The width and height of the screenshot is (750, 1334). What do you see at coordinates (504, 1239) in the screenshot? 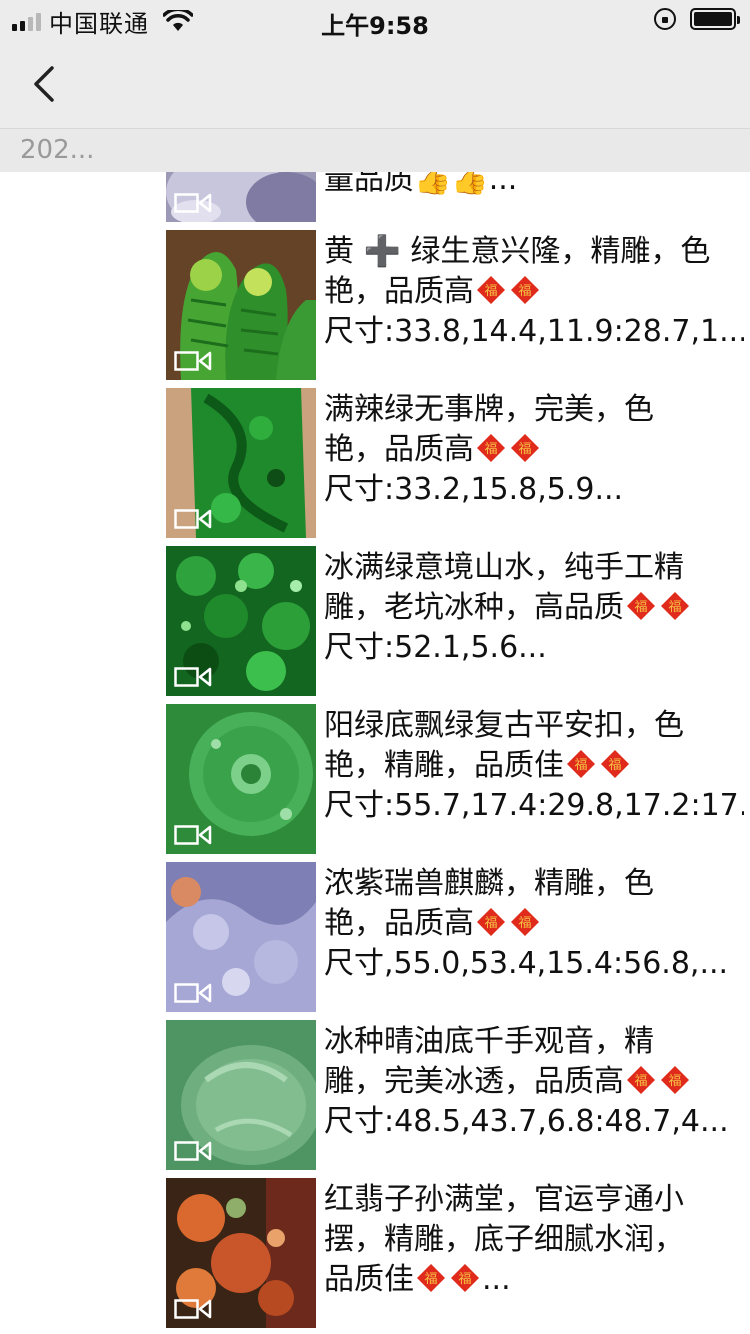
I see `caption-line: 摆，精雕，底子细腻水润，` at bounding box center [504, 1239].